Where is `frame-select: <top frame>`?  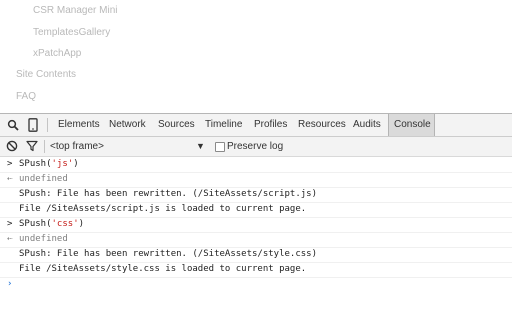 frame-select: <top frame> is located at coordinates (77, 146).